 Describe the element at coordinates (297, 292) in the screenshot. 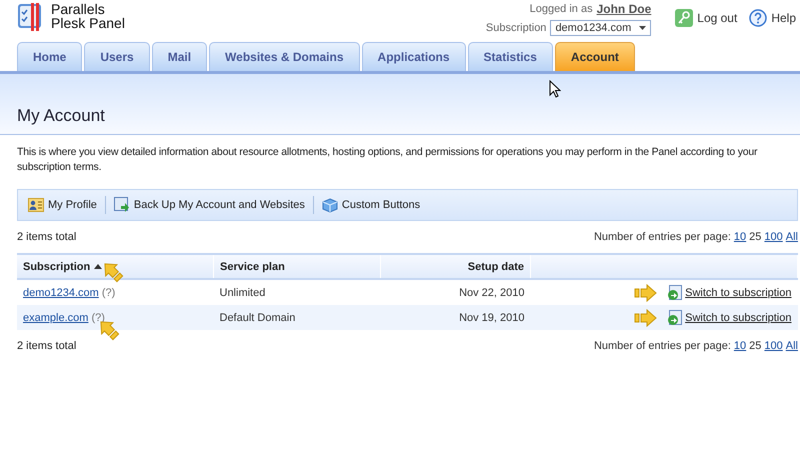

I see `table-cell: Unlimited` at that location.